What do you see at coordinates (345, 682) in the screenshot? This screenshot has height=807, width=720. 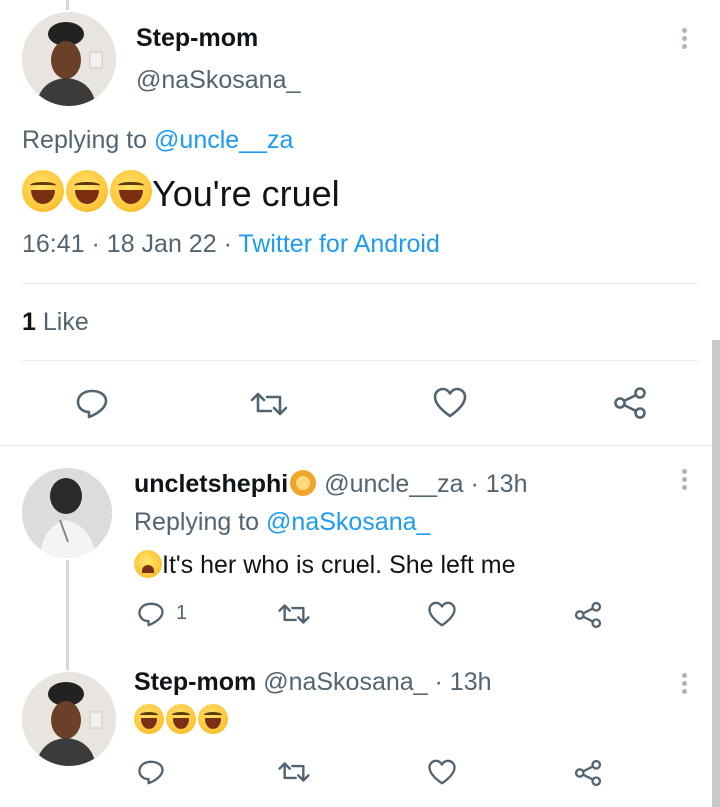 I see `reply-author-handle: @naSkosana_` at bounding box center [345, 682].